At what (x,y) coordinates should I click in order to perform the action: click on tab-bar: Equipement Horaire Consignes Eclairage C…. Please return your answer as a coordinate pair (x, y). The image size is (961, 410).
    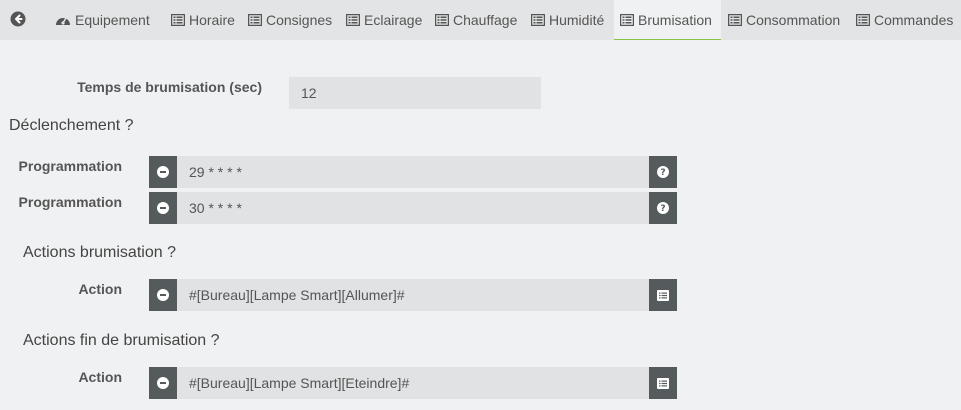
    Looking at the image, I should click on (480, 20).